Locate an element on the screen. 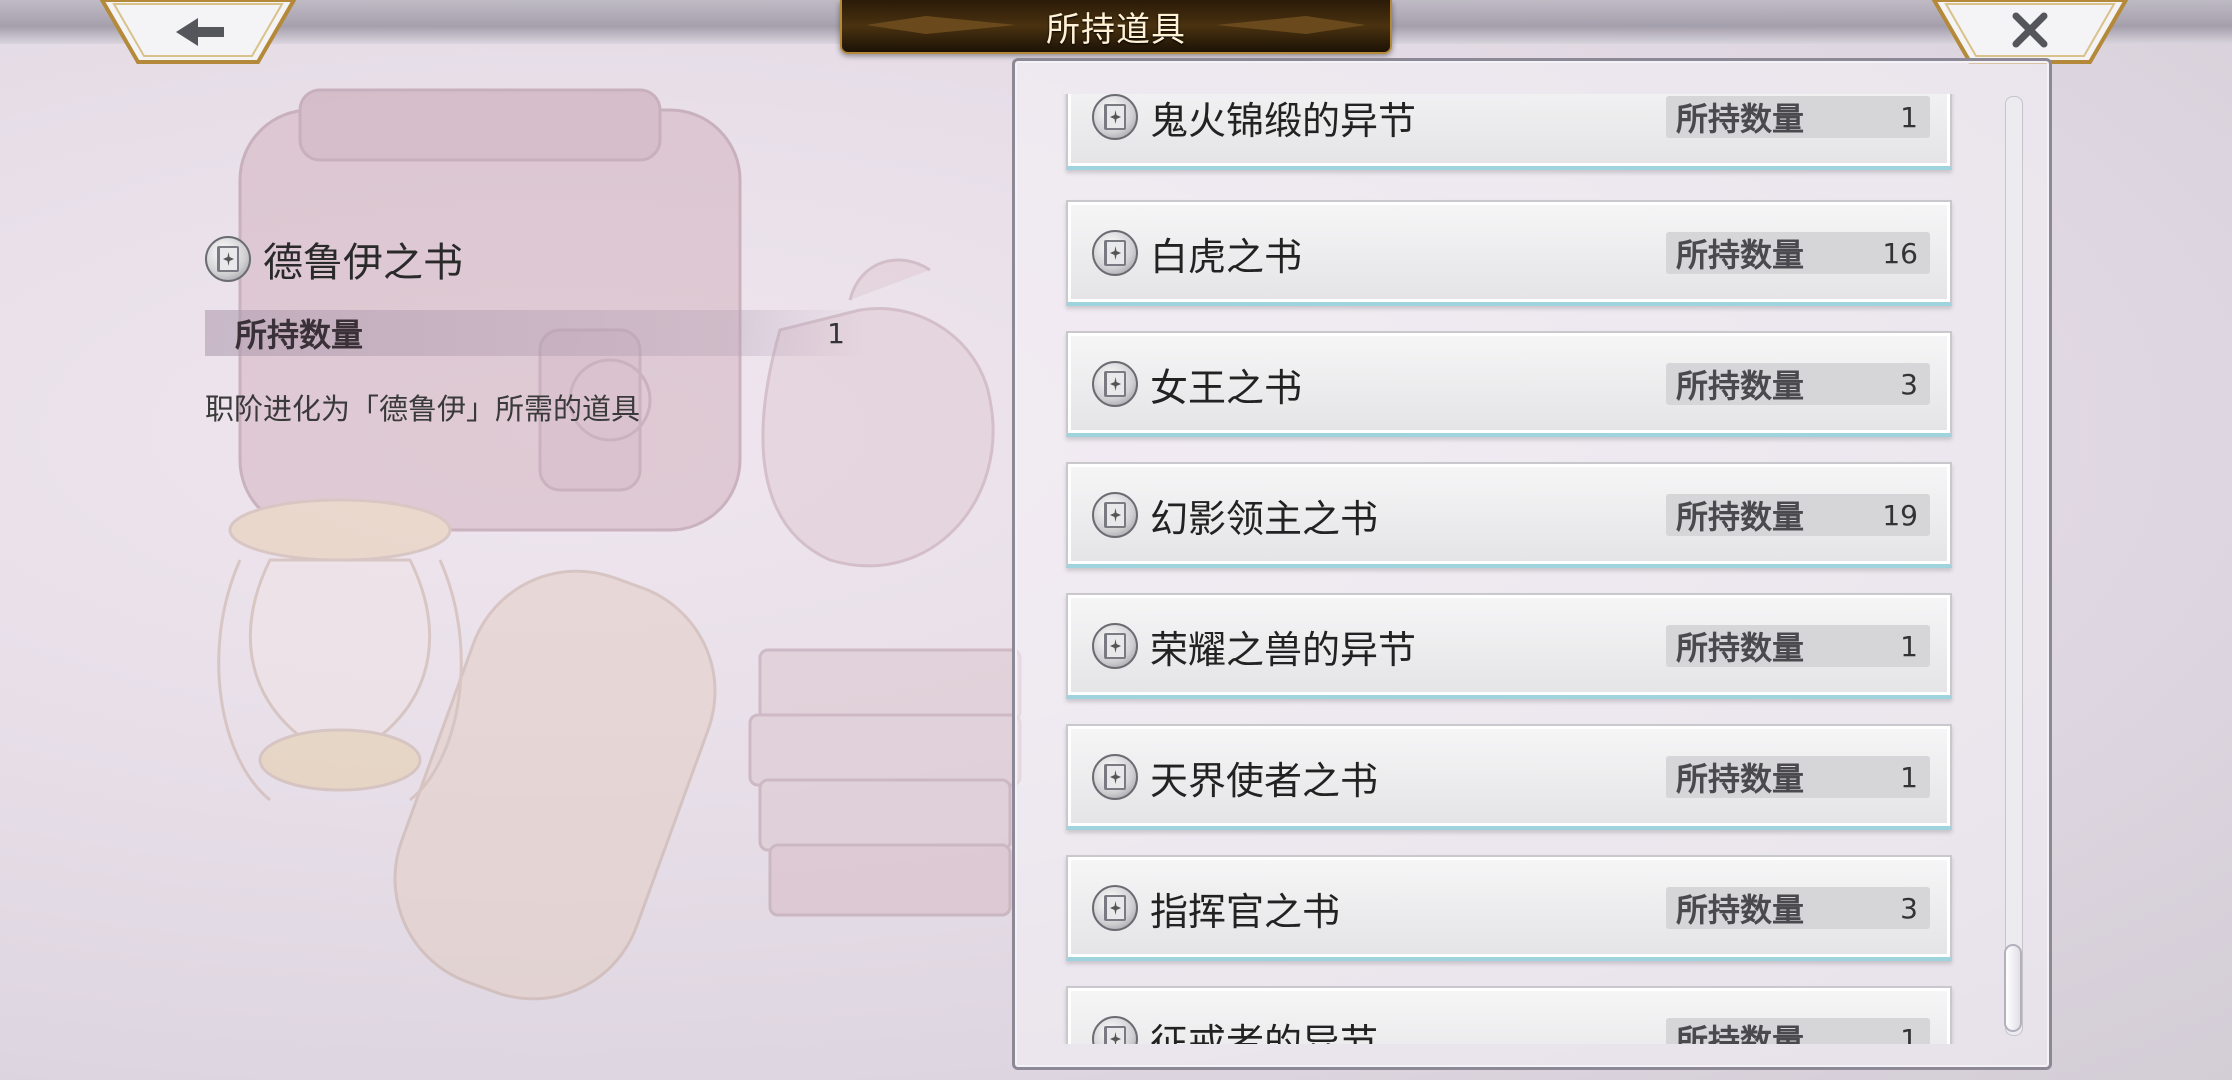  list-item: 白虎之书 所持数量 16 is located at coordinates (1509, 253).